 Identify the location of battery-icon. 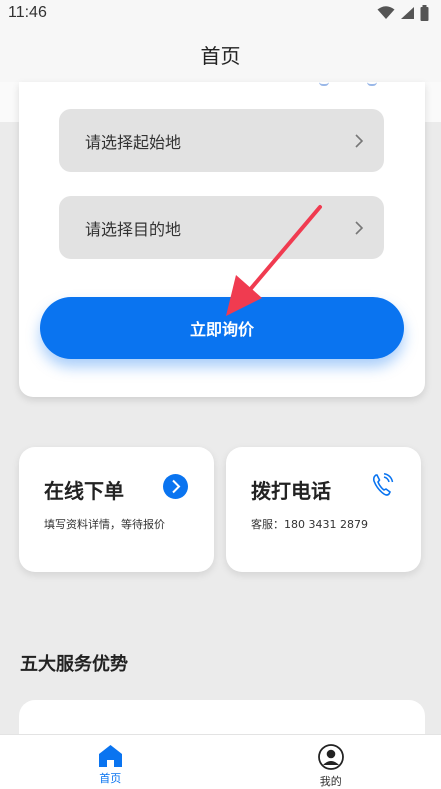
(424, 13).